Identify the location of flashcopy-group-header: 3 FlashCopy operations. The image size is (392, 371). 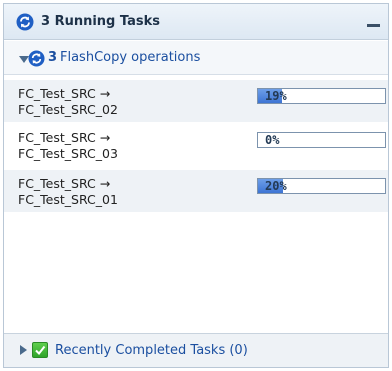
(196, 58).